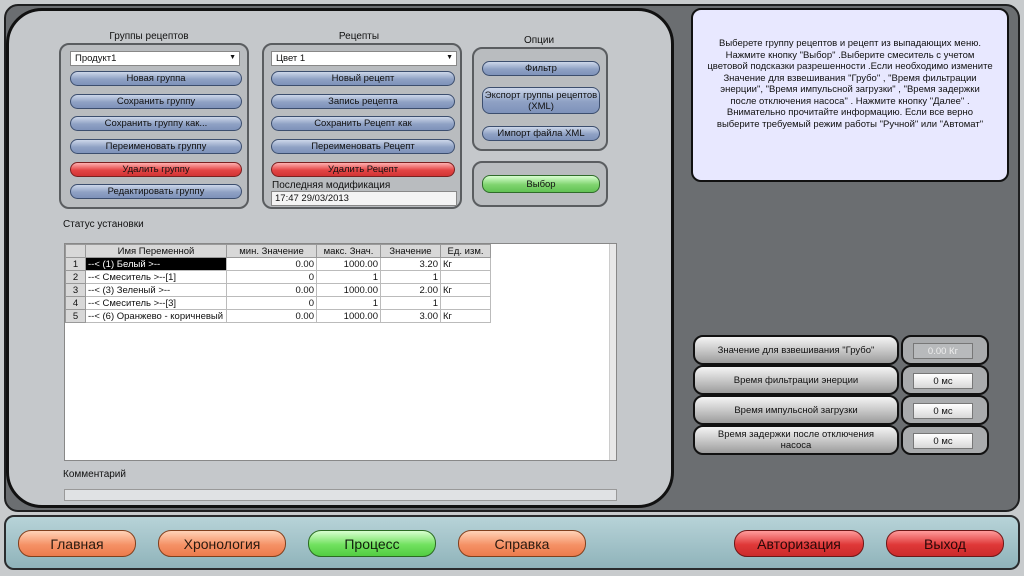  Describe the element at coordinates (796, 440) in the screenshot. I see `param-label: Время задержки после отключения насоса` at that location.